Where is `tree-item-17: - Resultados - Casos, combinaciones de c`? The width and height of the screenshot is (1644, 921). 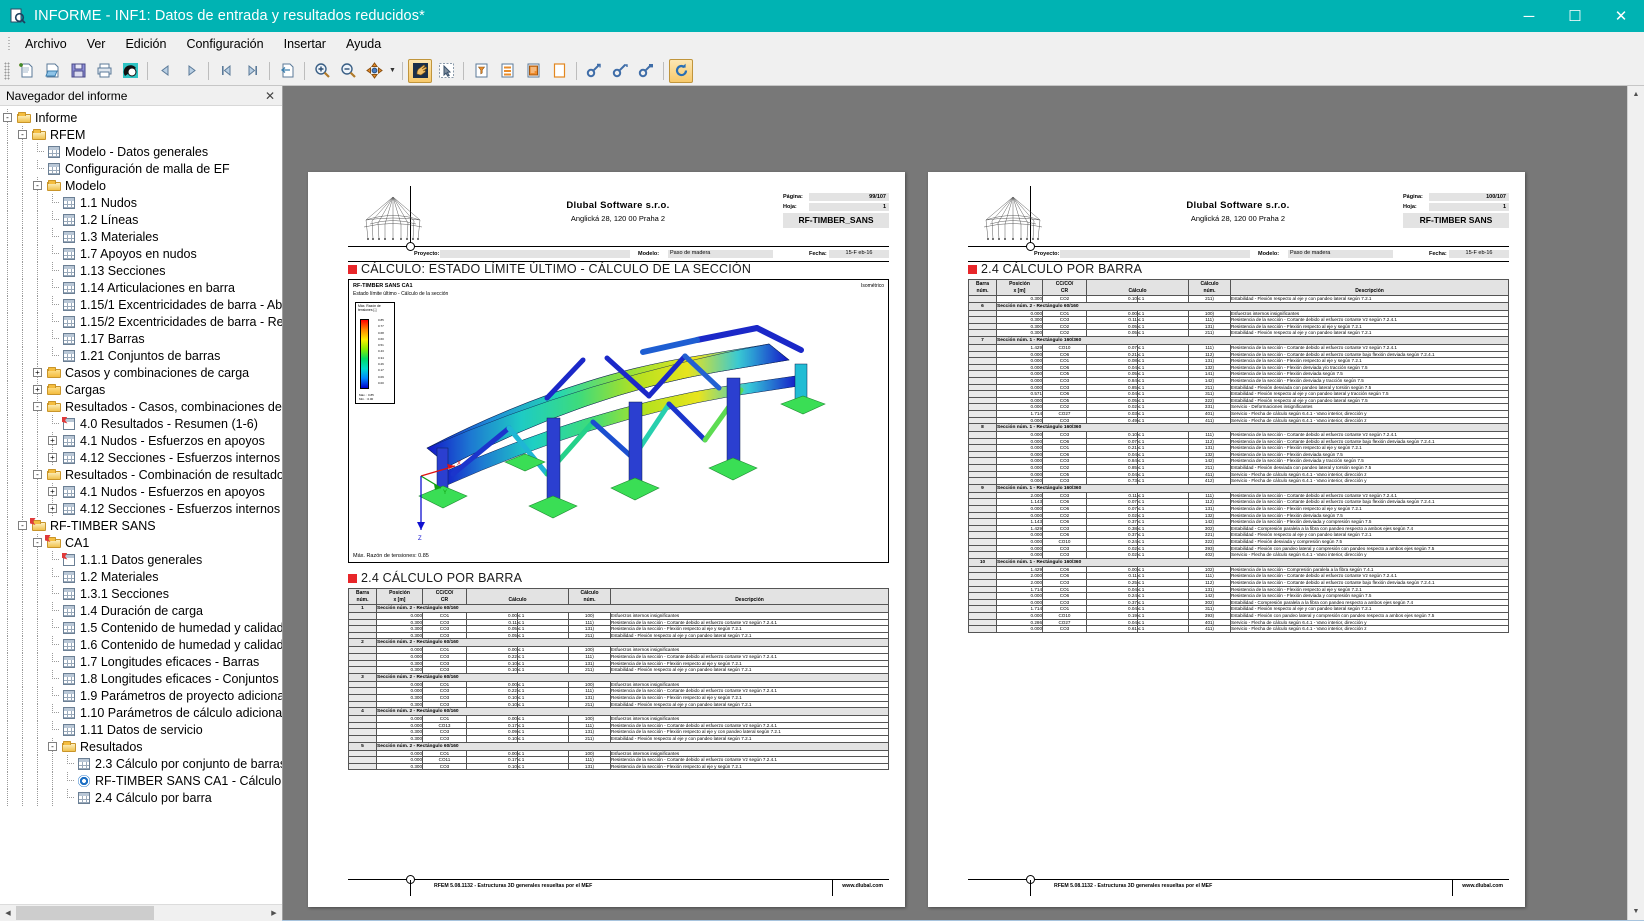 tree-item-17: - Resultados - Casos, combinaciones de c is located at coordinates (141, 406).